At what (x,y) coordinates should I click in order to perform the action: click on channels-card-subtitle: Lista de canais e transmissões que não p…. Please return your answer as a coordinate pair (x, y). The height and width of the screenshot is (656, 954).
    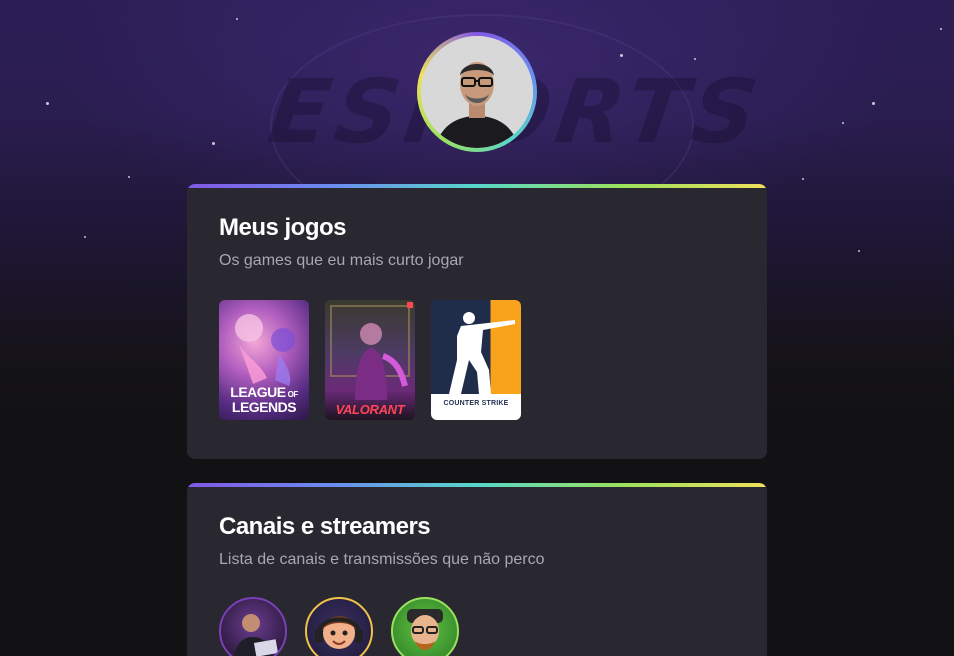
    Looking at the image, I should click on (382, 559).